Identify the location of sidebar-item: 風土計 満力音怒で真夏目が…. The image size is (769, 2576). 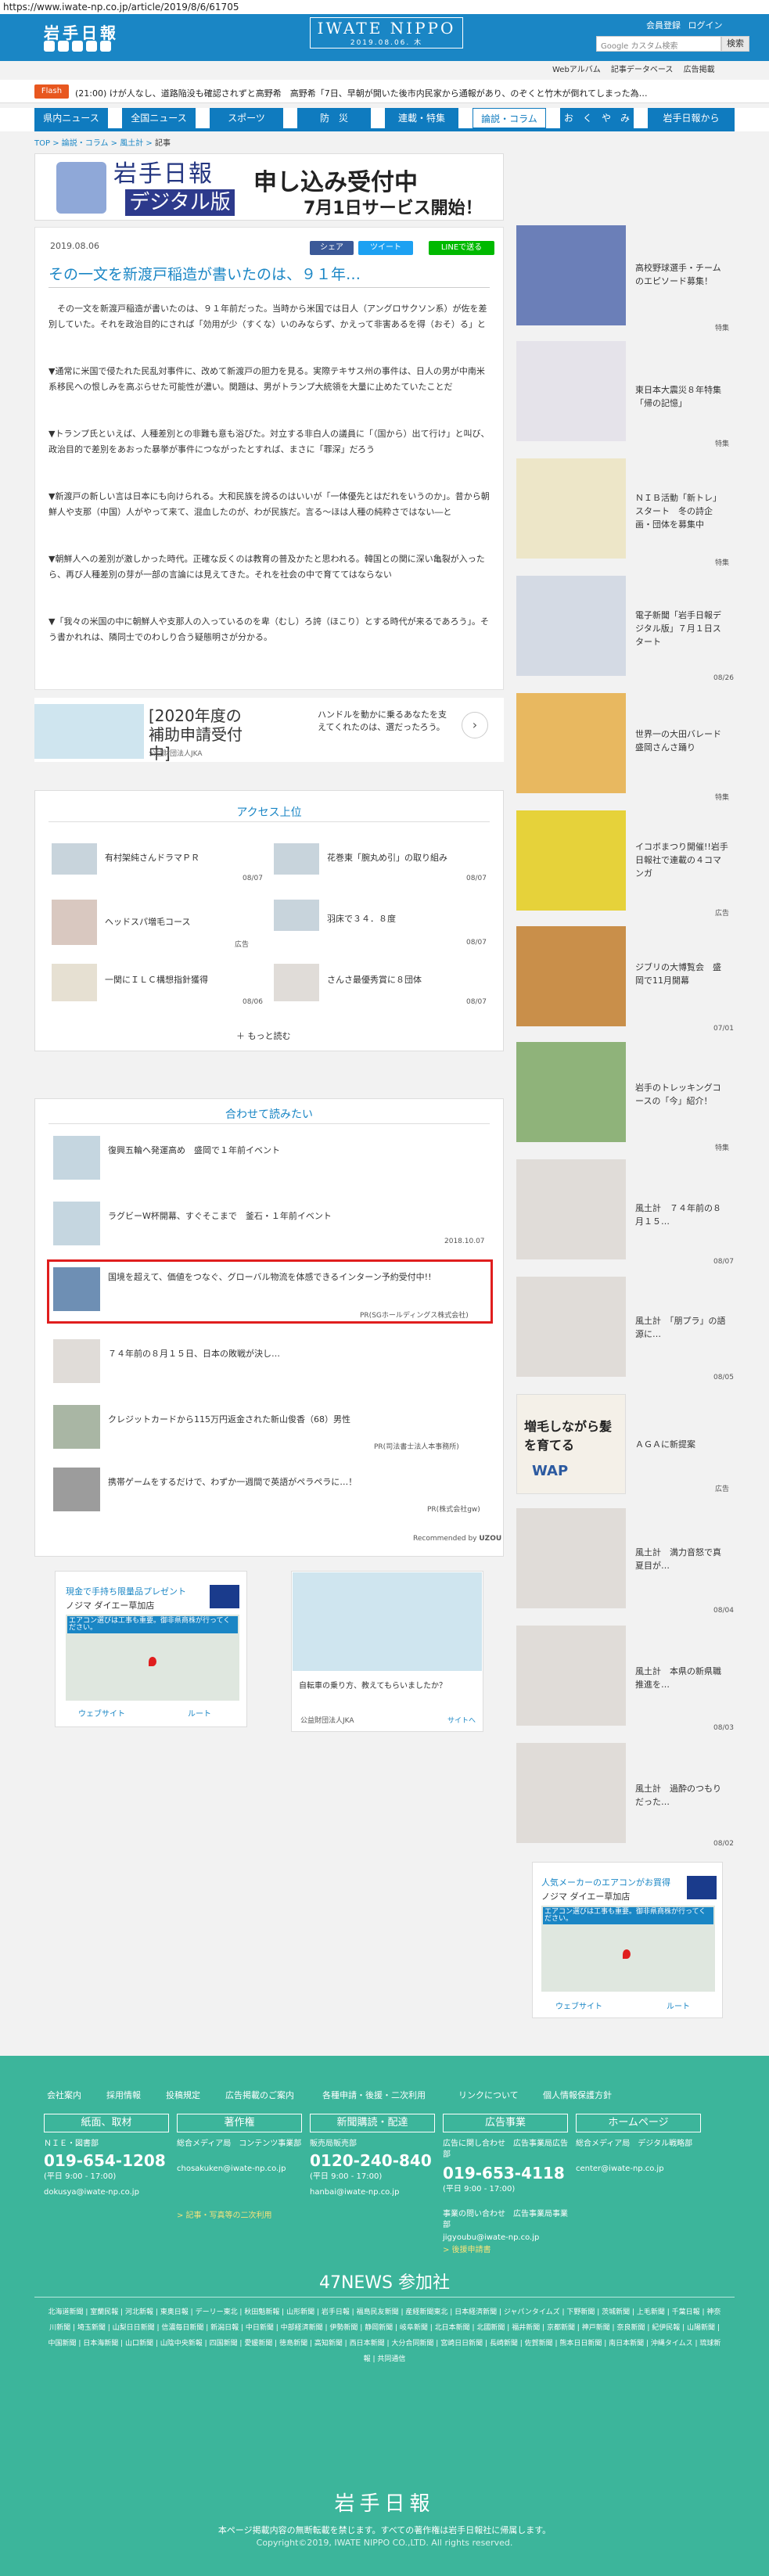
(682, 1559).